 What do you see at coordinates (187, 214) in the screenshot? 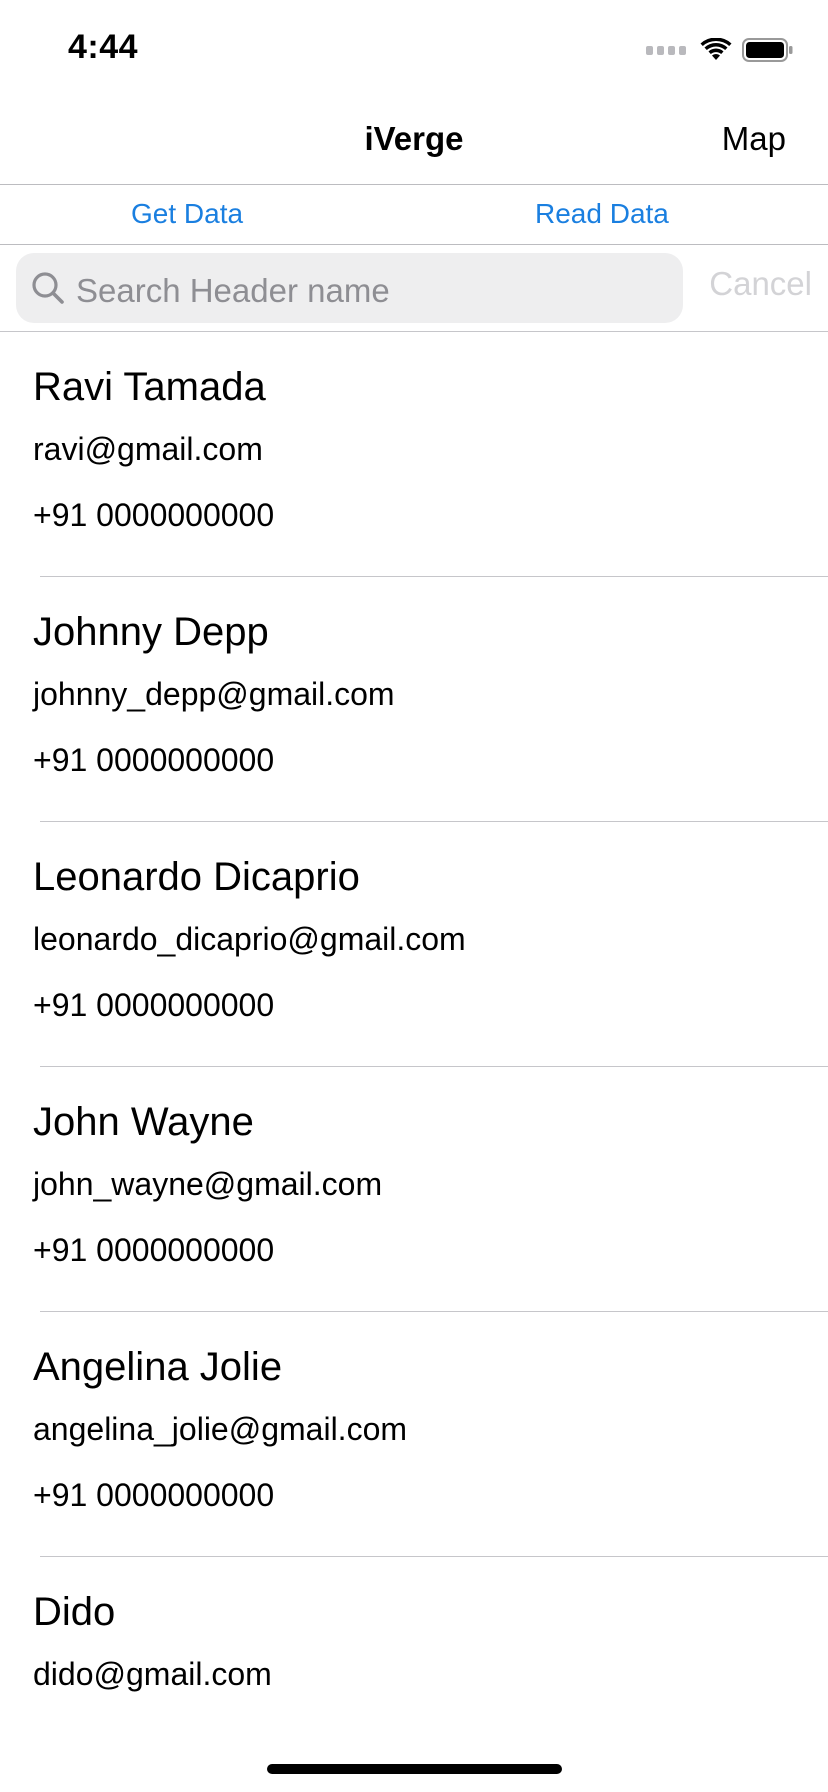
I see `get-data-button: Get Data` at bounding box center [187, 214].